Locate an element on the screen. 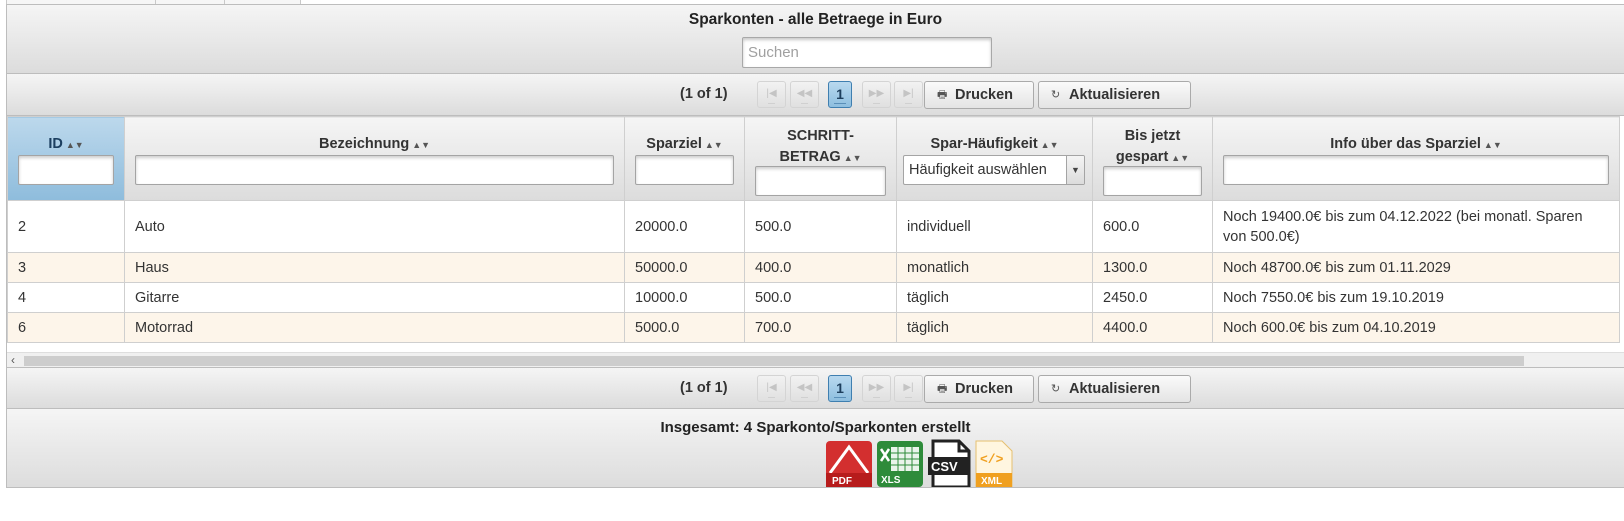 The image size is (1624, 521). column-header-gespart: Bis jetzt gespart ▲▼ is located at coordinates (1152, 158).